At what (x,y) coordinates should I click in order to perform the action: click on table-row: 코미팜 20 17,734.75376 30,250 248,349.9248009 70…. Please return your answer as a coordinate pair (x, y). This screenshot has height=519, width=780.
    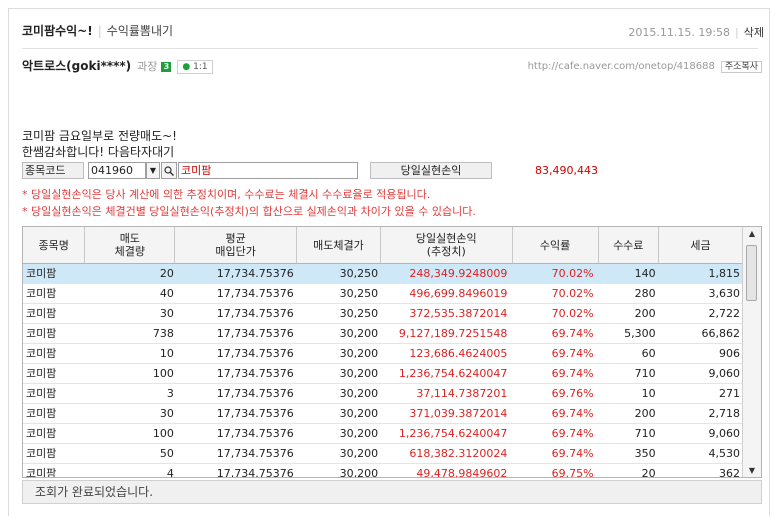
    Looking at the image, I should click on (383, 274).